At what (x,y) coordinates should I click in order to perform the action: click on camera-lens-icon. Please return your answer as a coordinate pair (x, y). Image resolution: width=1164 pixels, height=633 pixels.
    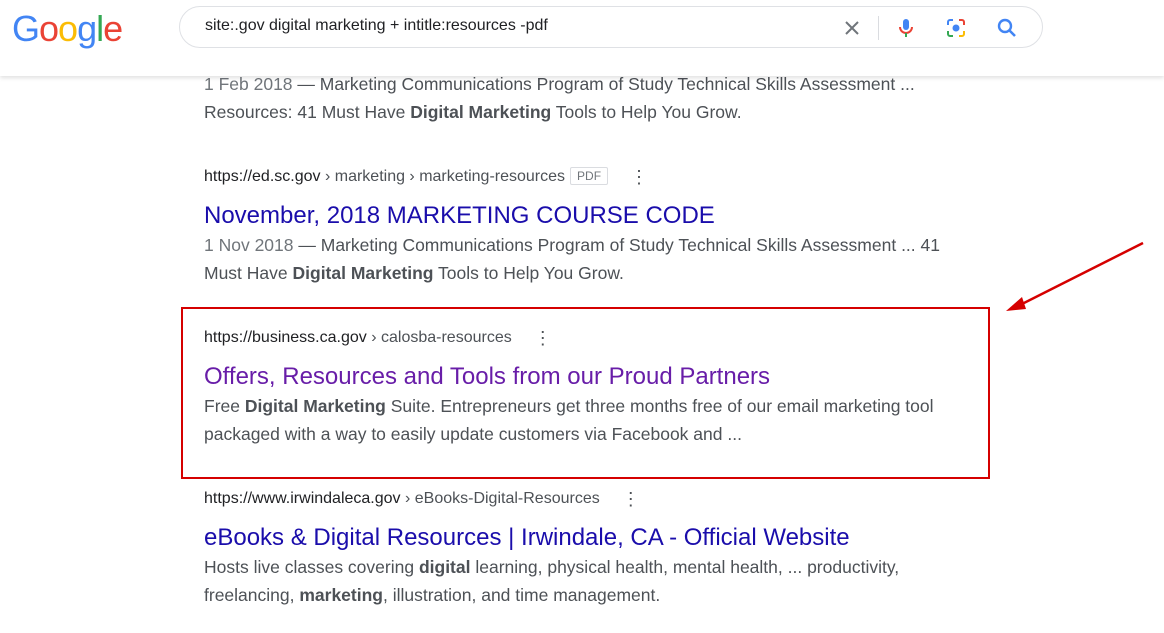
    Looking at the image, I should click on (956, 28).